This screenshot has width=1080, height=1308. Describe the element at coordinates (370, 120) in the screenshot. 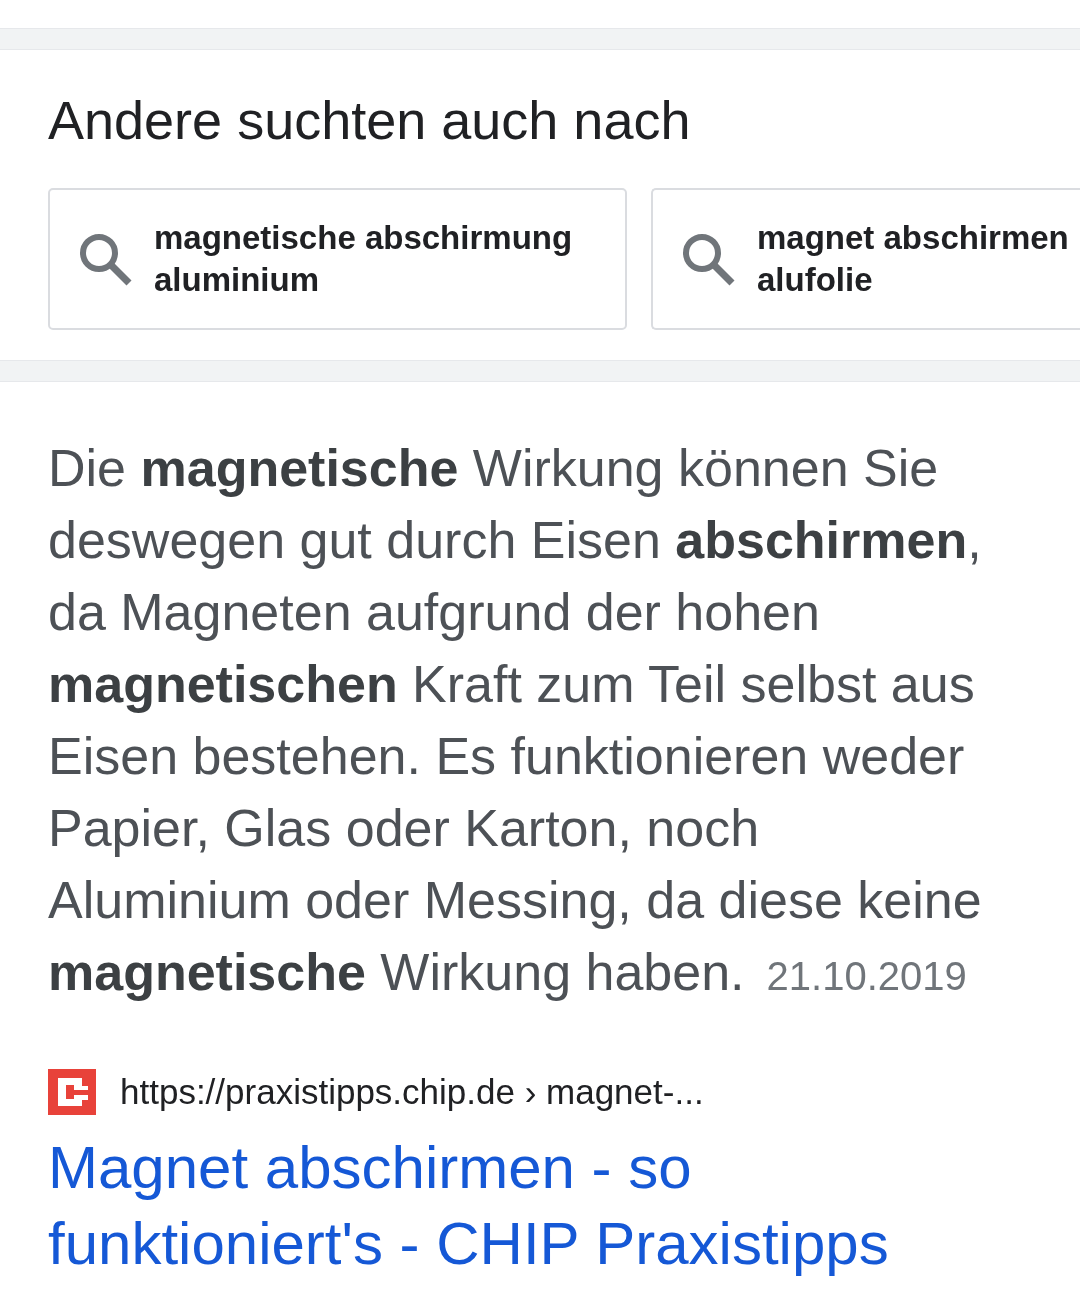

I see `section-heading: Andere suchten auch nach` at that location.